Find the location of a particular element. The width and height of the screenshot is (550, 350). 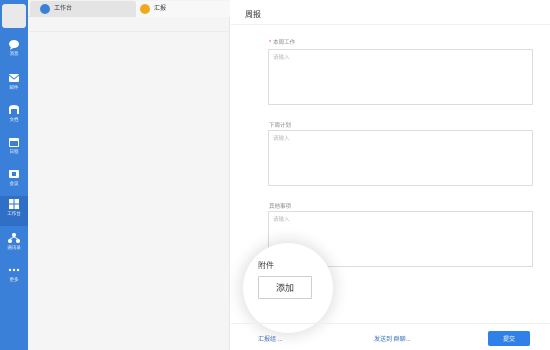

sidebar-item-label: 邮件 is located at coordinates (14, 87).